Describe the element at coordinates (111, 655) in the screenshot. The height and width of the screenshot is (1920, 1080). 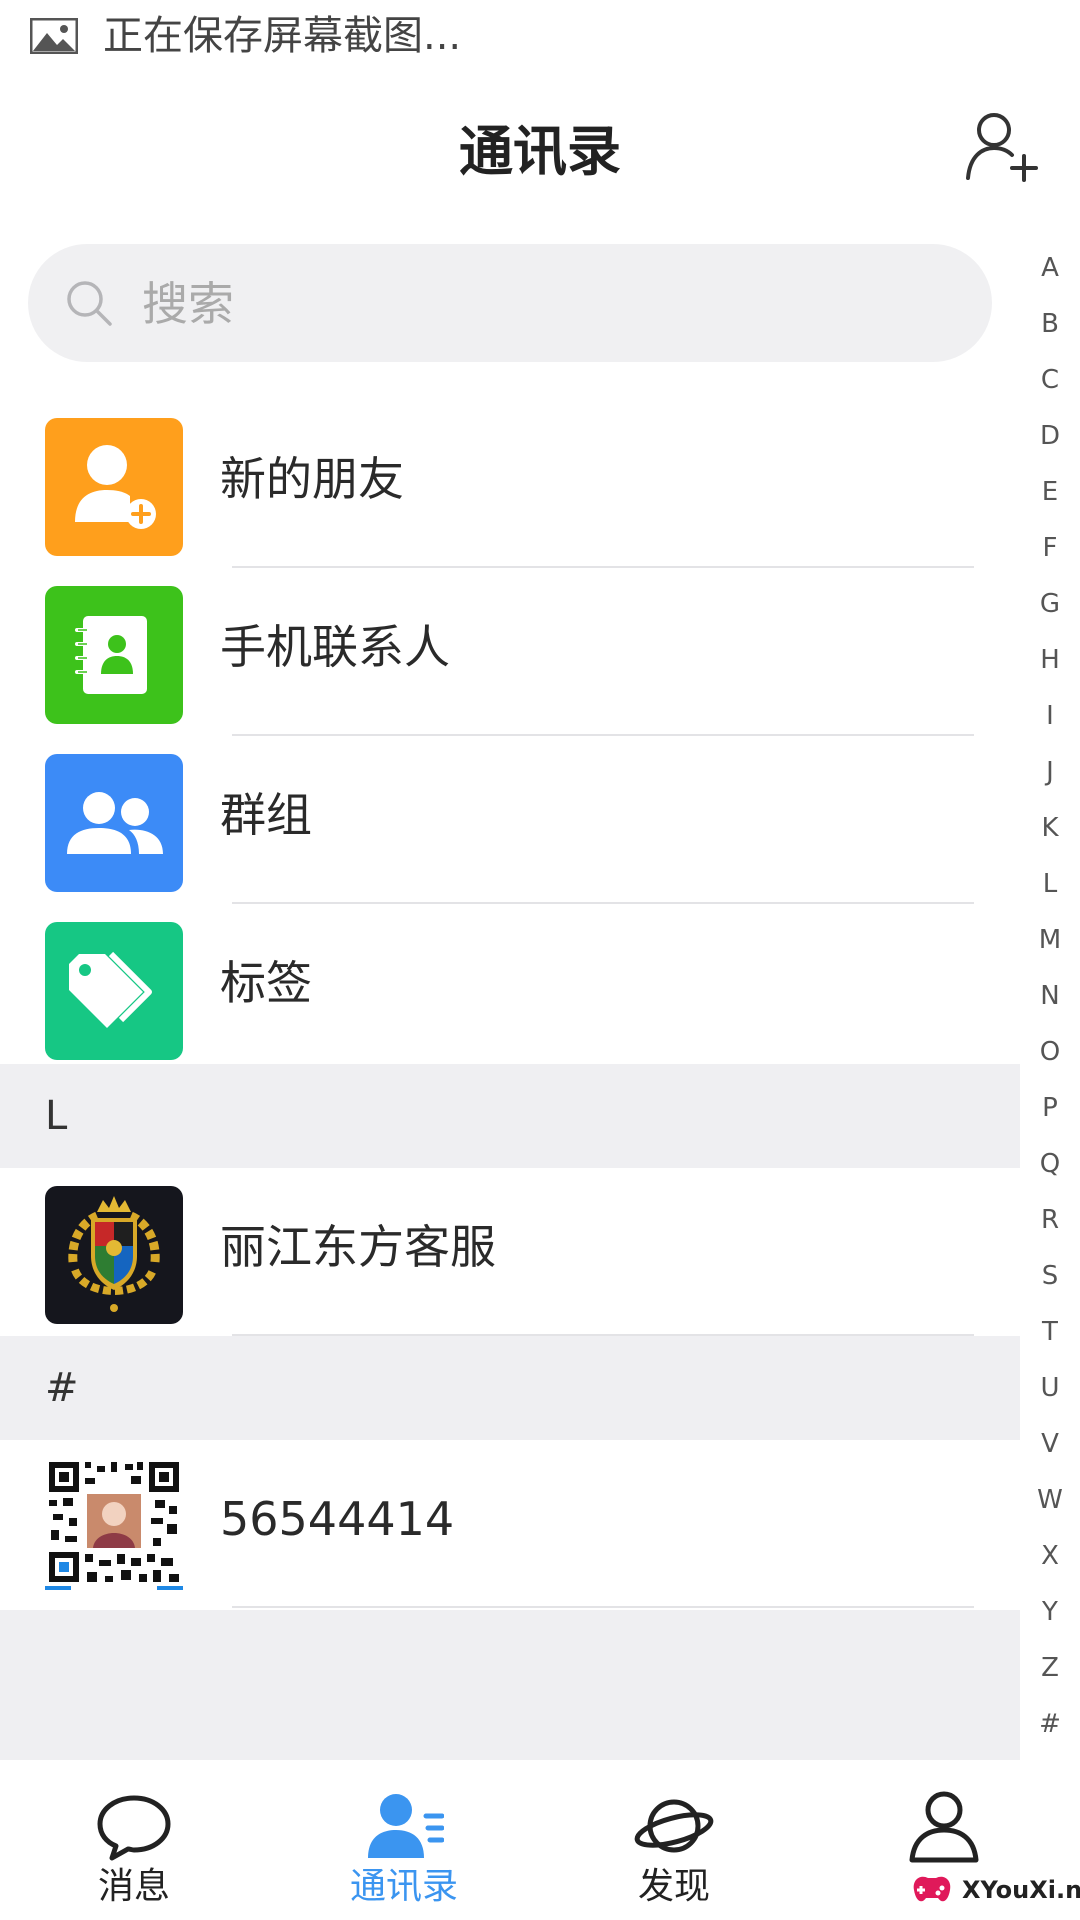
I see `phone-contacts-icon` at that location.